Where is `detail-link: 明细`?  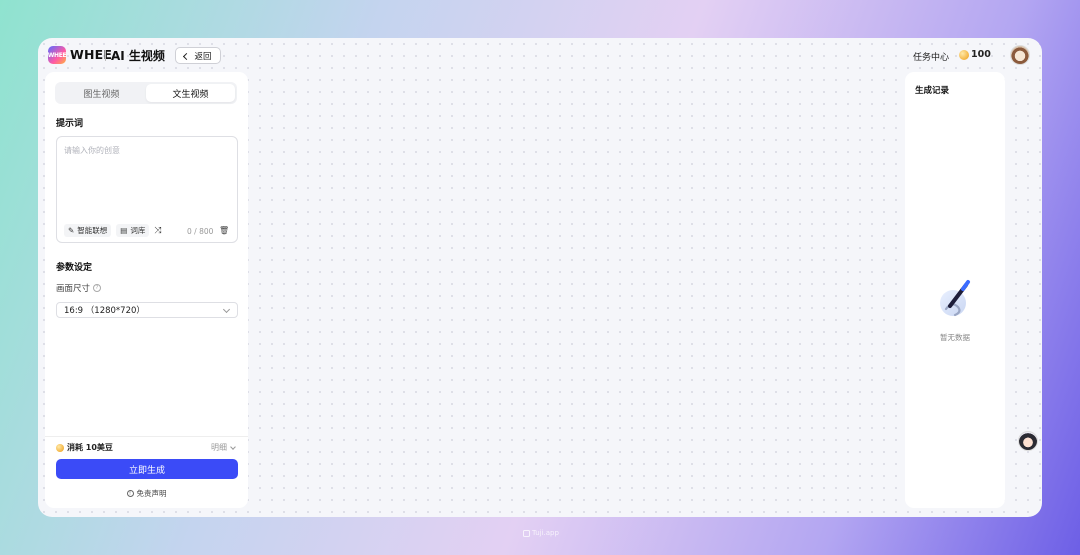 detail-link: 明细 is located at coordinates (223, 447).